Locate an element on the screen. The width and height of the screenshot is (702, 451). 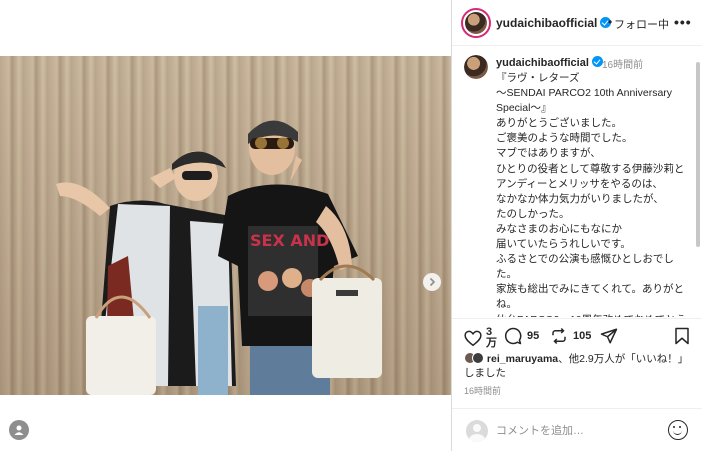
caption-timestamp: 16時間前 is located at coordinates (622, 63).